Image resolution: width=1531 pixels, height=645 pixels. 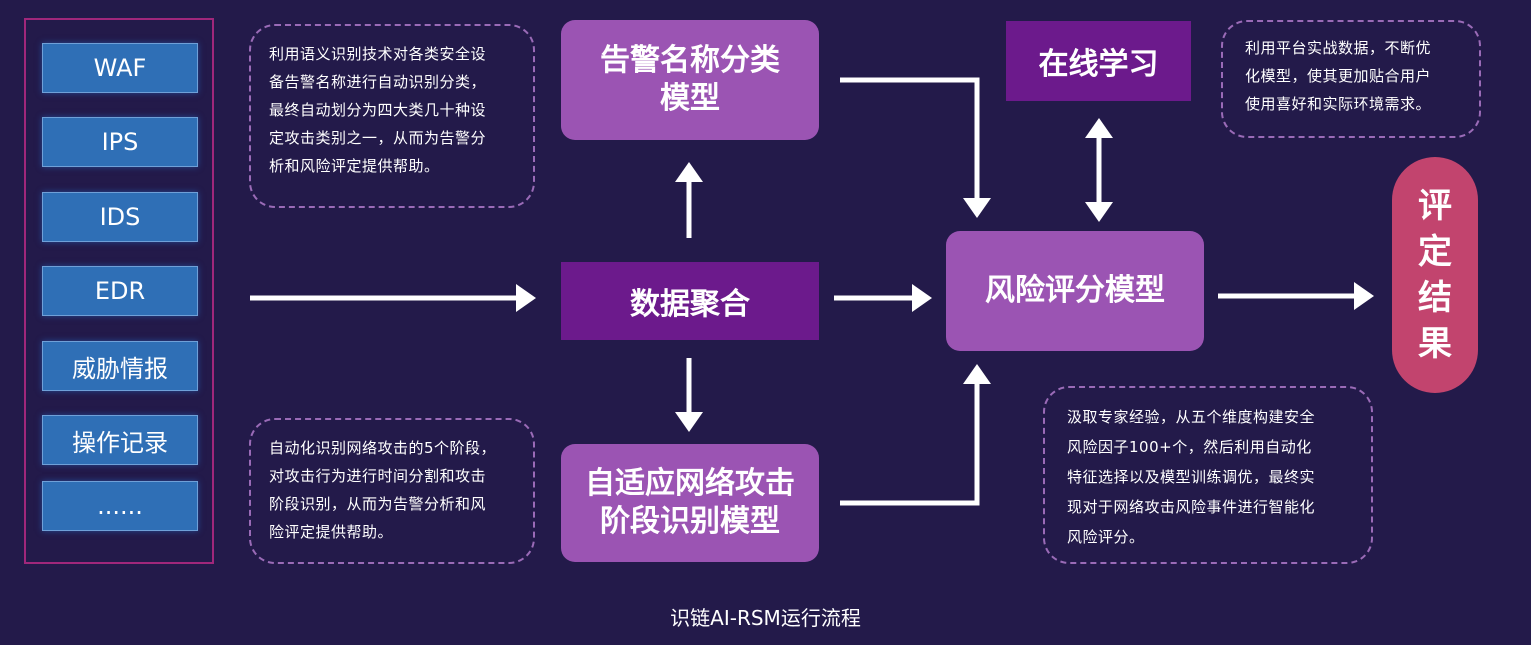 What do you see at coordinates (765, 618) in the screenshot?
I see `diagram-caption: 识链AI-RSM运行流程` at bounding box center [765, 618].